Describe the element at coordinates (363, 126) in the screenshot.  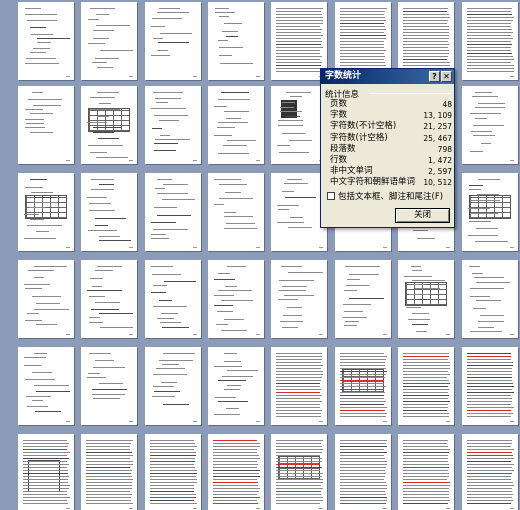
I see `stat-label: 字符数(不计空格)` at that location.